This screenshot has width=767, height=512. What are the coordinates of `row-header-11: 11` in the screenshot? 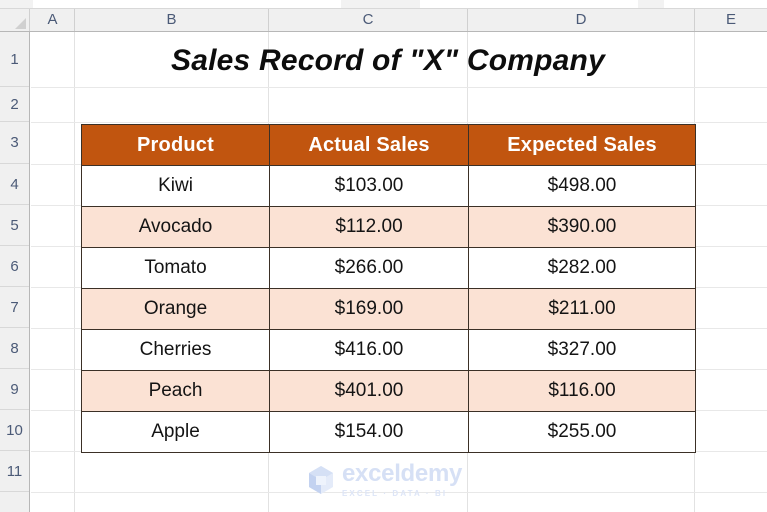 It's located at (14, 471).